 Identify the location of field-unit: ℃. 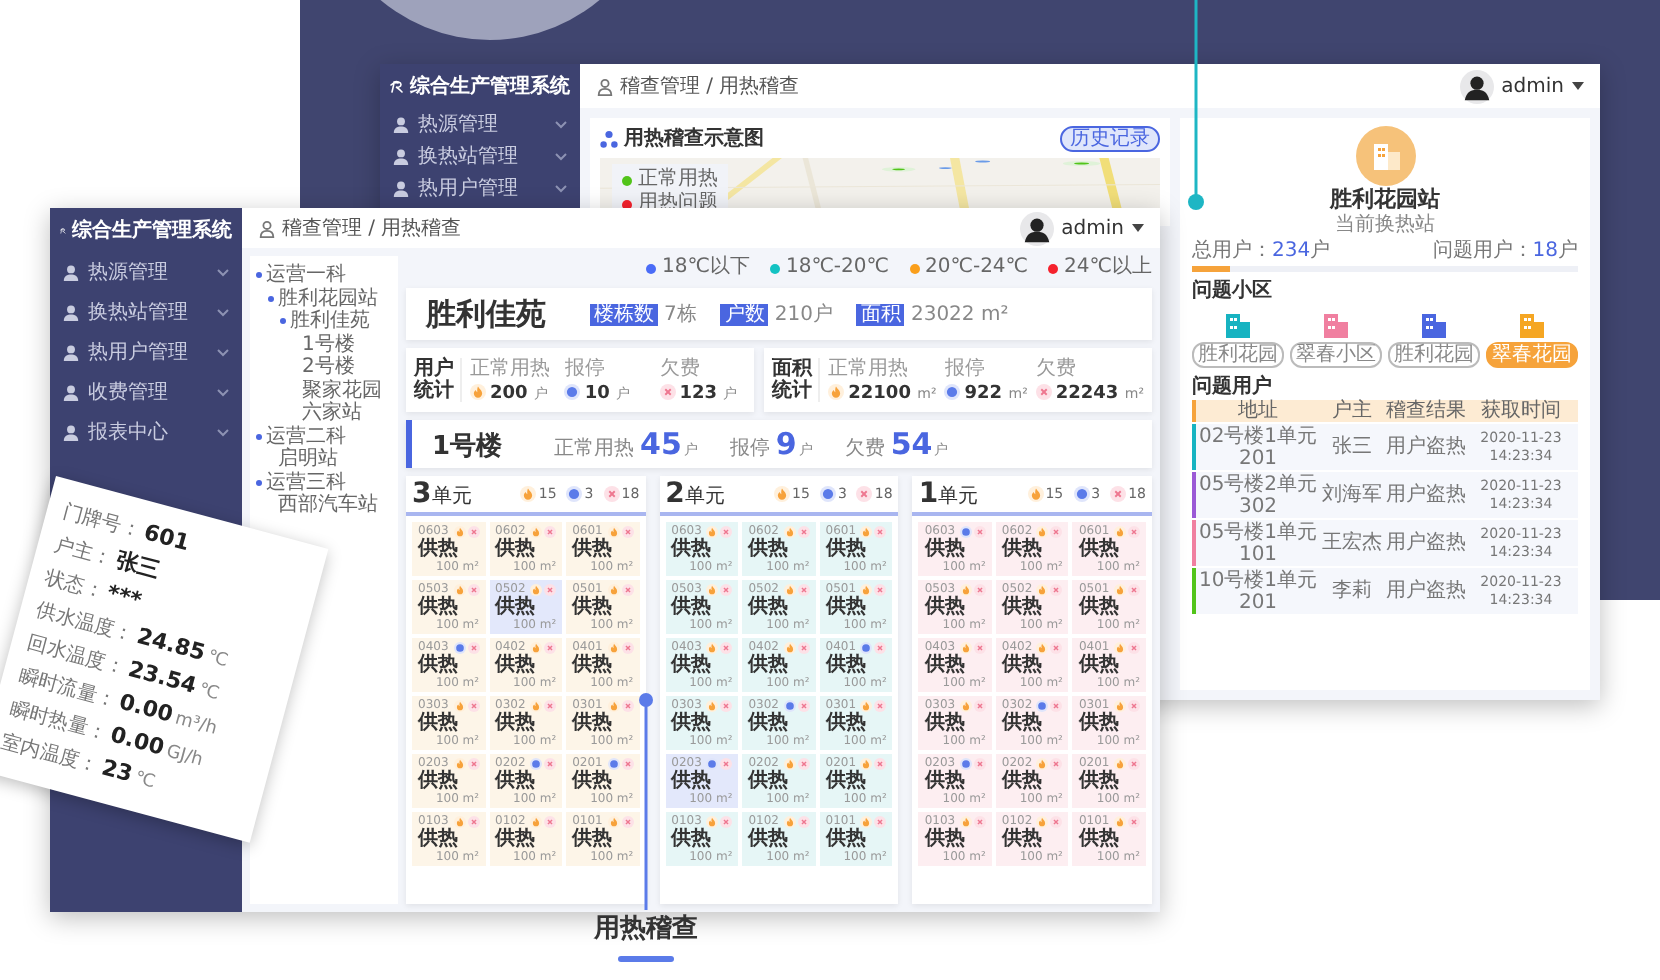
(218, 661).